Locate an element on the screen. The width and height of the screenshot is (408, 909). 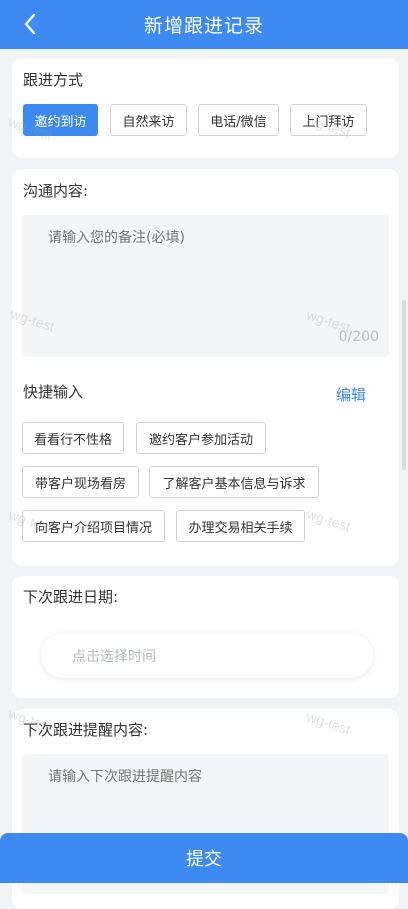
quick-input-label: 快捷输入 is located at coordinates (53, 392).